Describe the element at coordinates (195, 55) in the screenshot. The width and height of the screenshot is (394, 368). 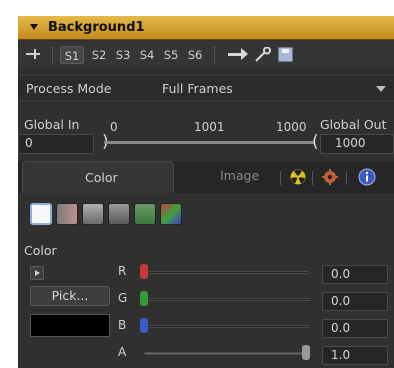
I see `slot-s6: S6` at that location.